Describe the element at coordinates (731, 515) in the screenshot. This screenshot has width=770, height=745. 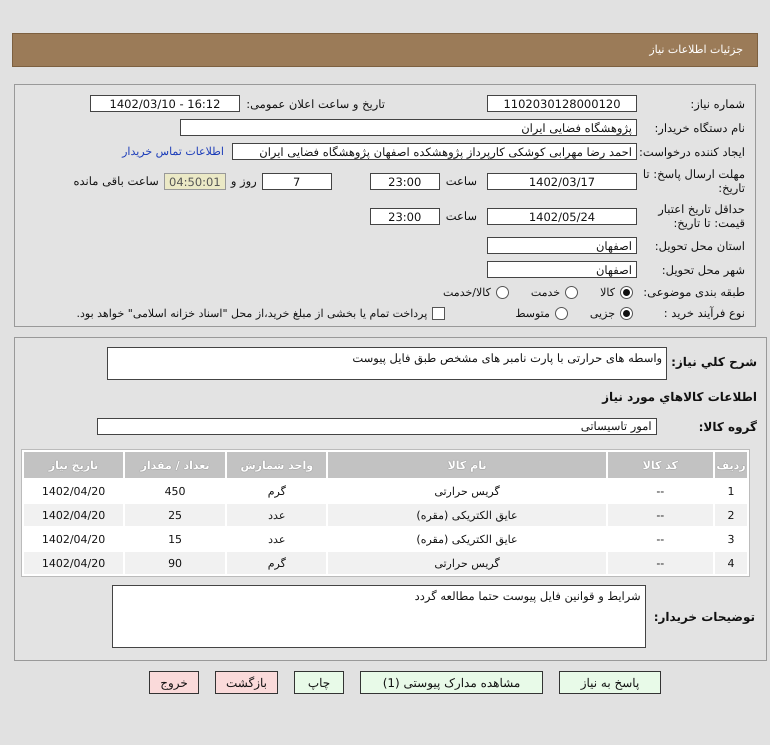
I see `table-cell: 2` at that location.